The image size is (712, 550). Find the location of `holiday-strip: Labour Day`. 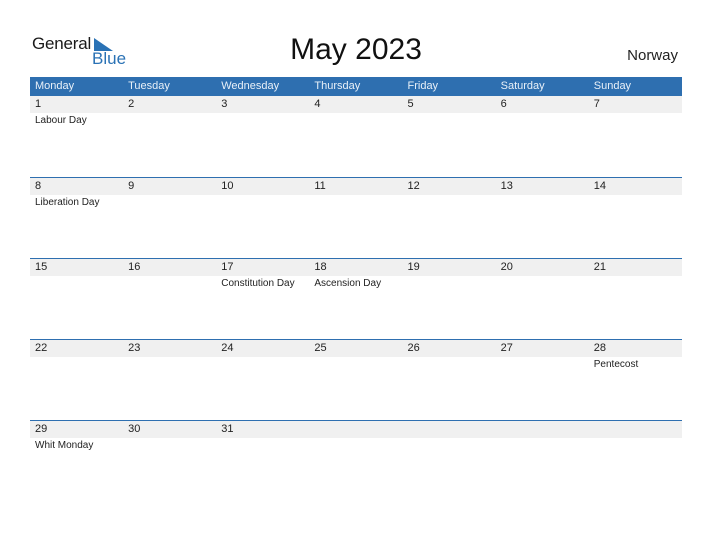

holiday-strip: Labour Day is located at coordinates (356, 121).